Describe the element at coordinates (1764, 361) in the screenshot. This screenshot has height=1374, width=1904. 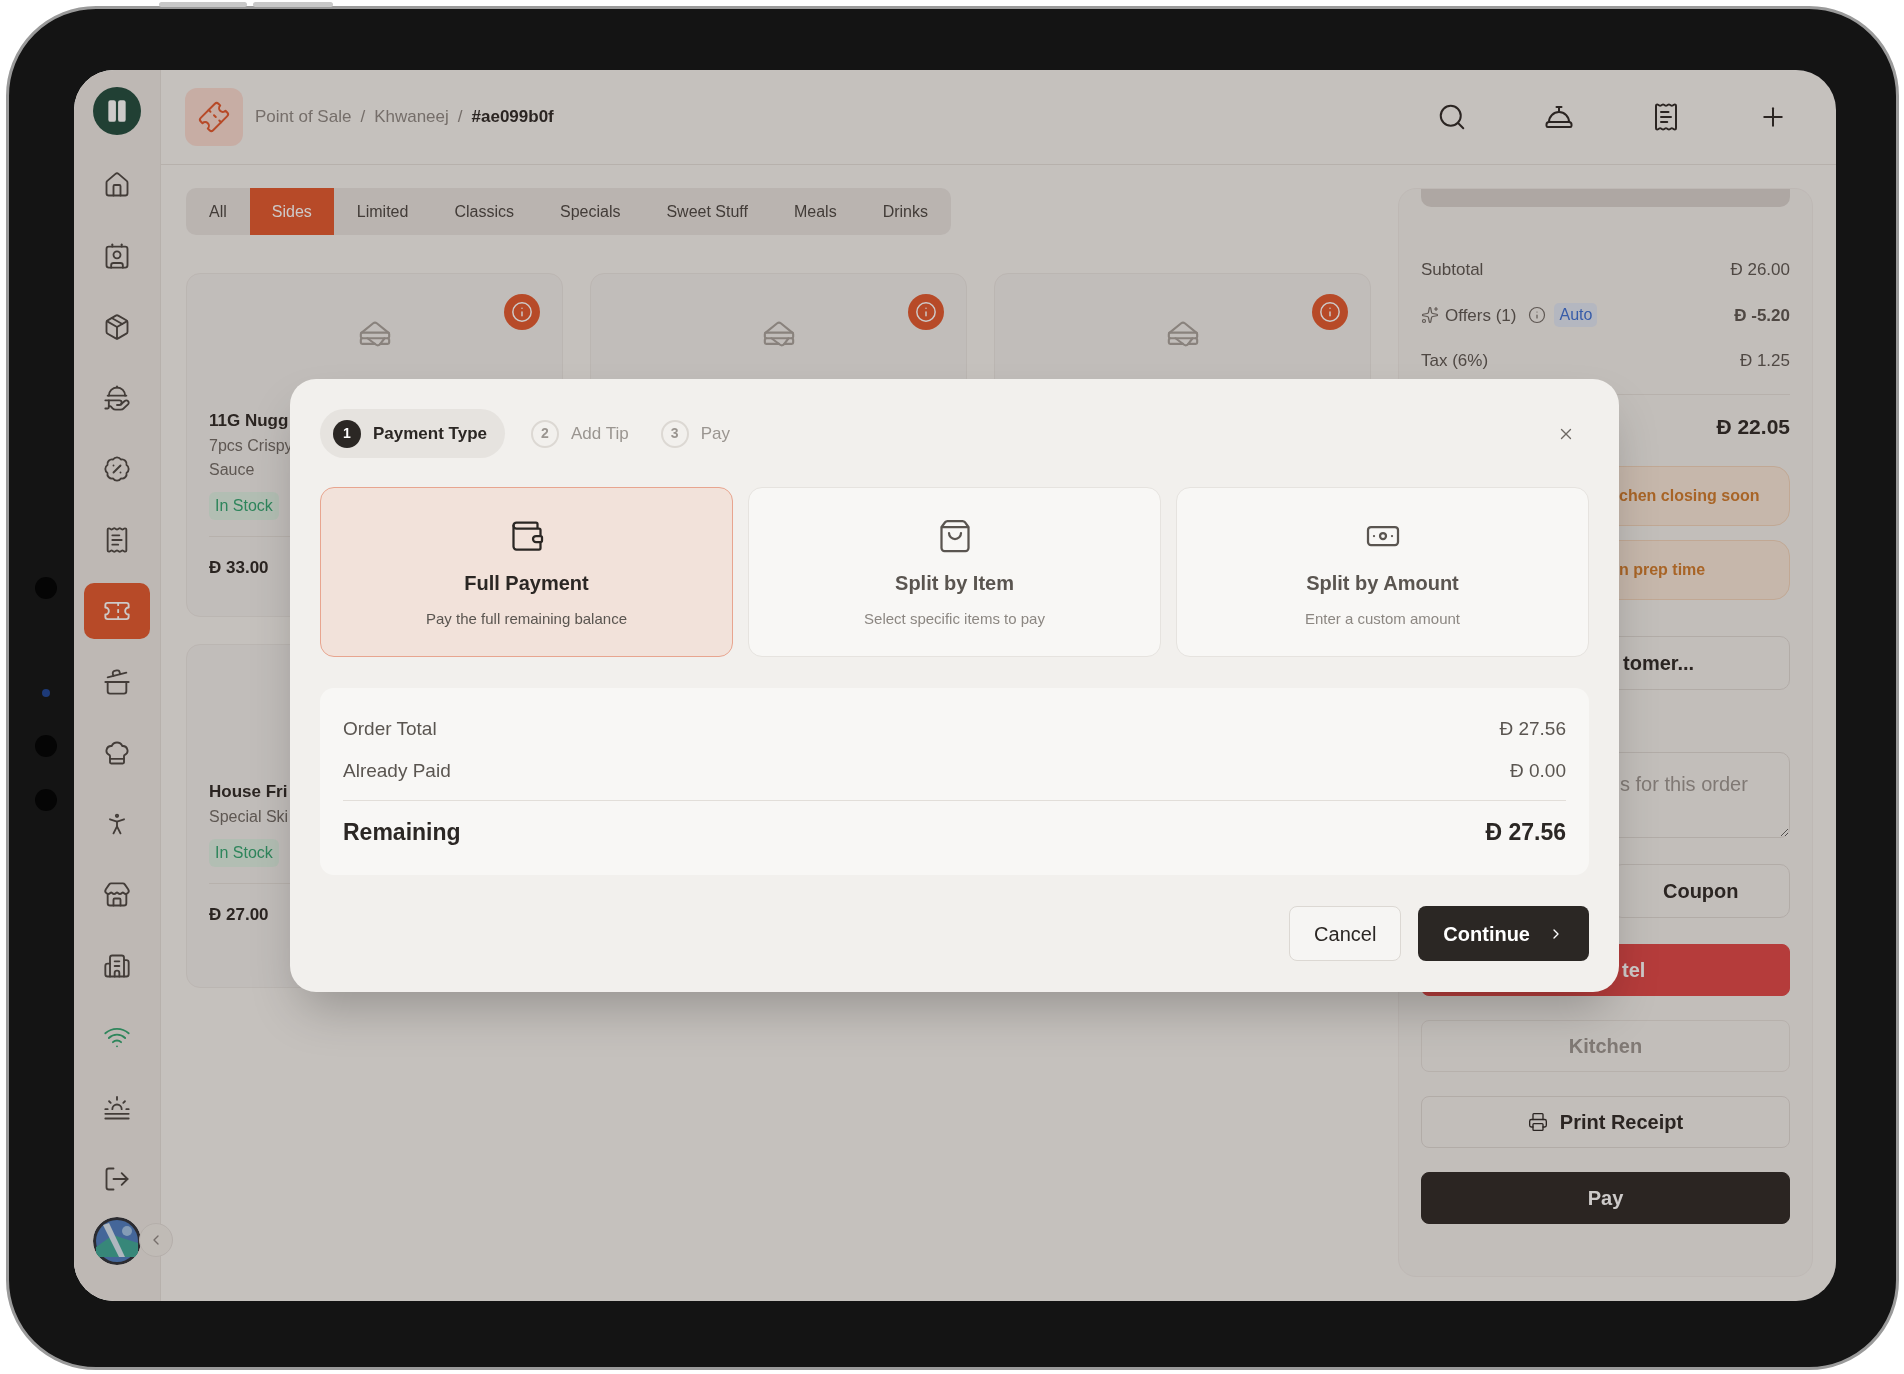
I see `summary-value: Ð 1.25` at that location.